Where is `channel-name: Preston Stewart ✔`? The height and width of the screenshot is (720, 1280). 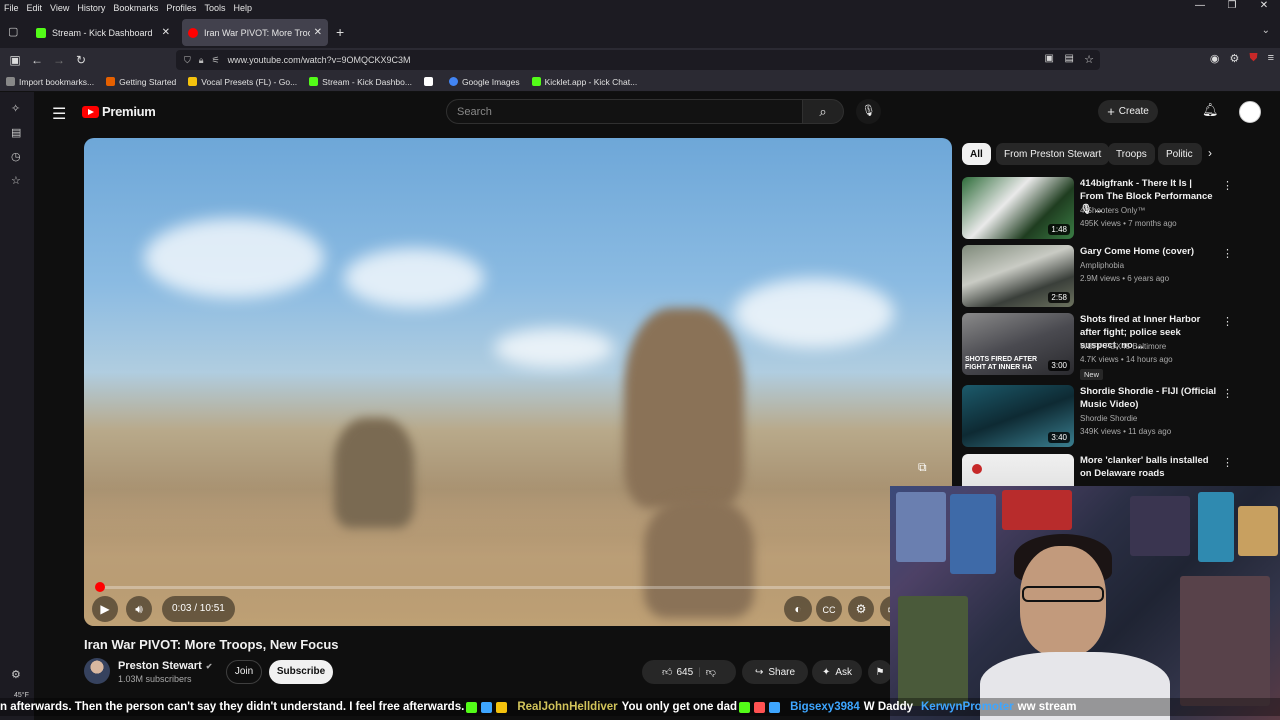 channel-name: Preston Stewart ✔ is located at coordinates (165, 666).